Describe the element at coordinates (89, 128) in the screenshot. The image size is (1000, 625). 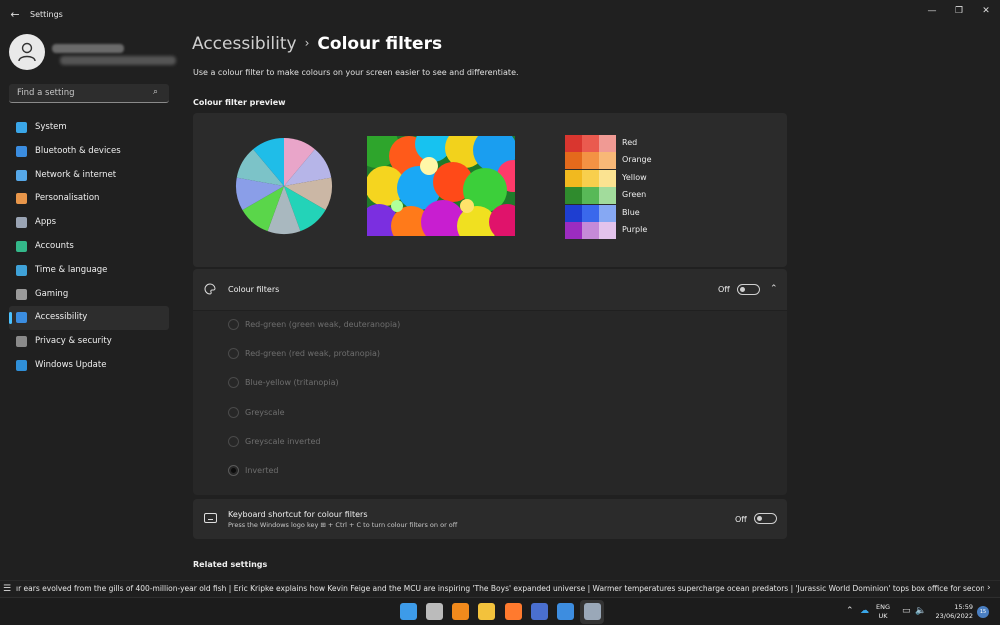
I see `sidebar-item-system: System` at that location.